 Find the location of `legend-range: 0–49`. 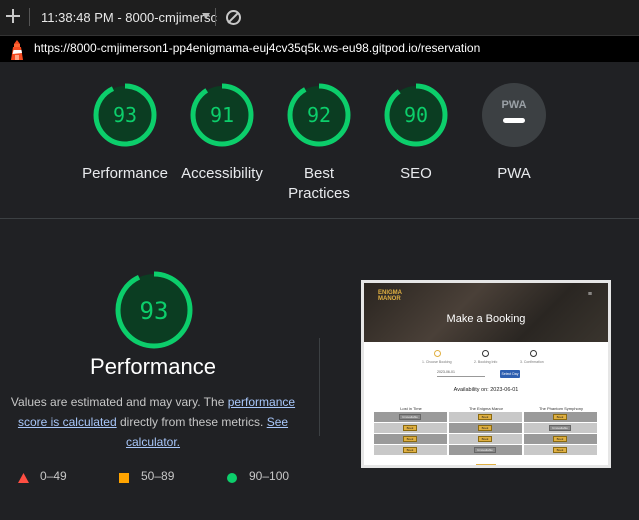

legend-range: 0–49 is located at coordinates (53, 476).